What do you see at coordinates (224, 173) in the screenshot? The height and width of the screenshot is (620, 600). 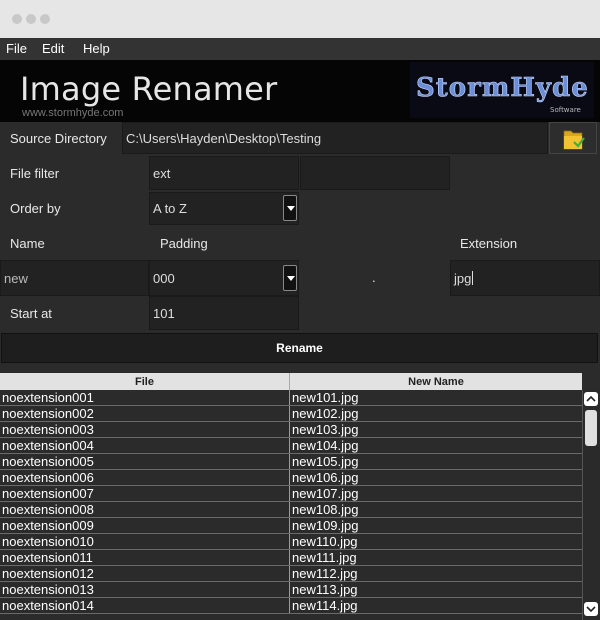 I see `file-filter-input: ext` at bounding box center [224, 173].